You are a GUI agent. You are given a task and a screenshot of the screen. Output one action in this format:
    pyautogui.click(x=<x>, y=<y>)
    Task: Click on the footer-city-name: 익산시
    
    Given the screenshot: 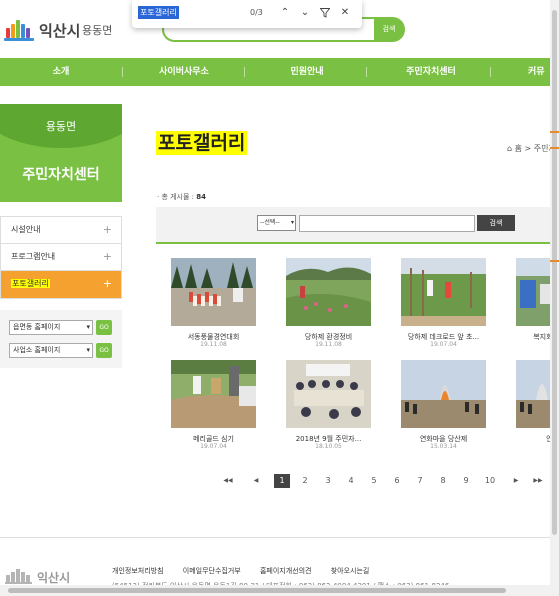 What is the action you would take?
    pyautogui.click(x=54, y=578)
    